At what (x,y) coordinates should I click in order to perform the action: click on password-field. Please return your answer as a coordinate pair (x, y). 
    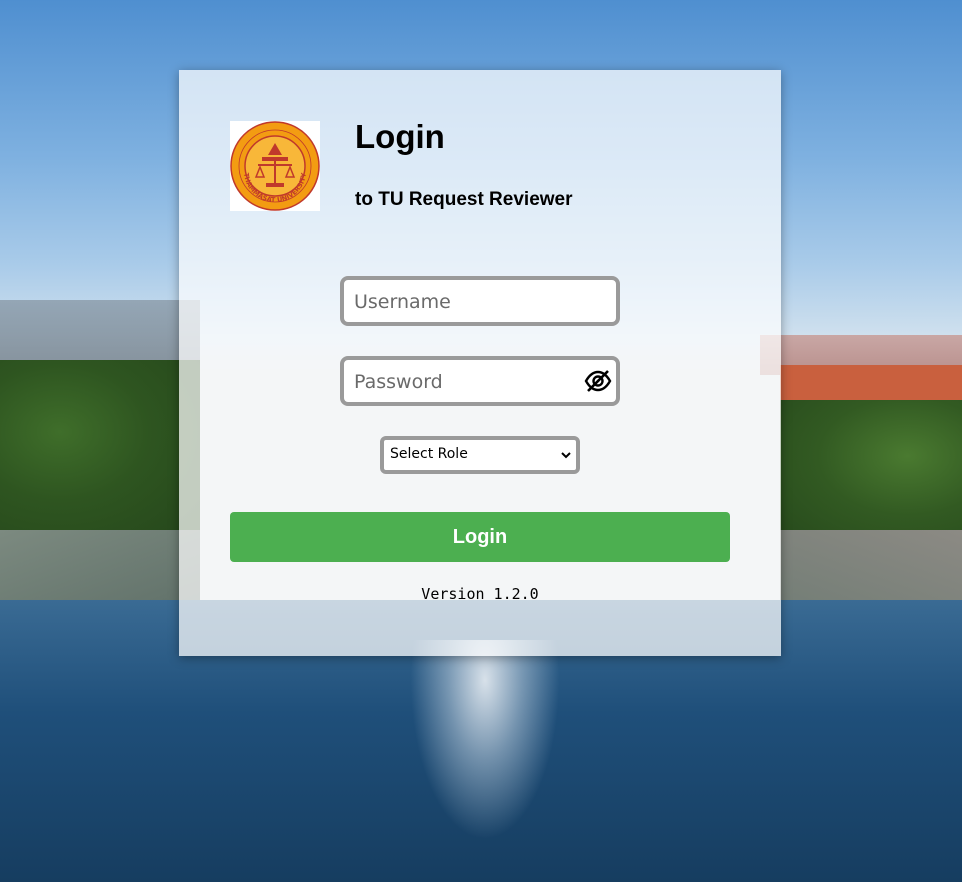
    Looking at the image, I should click on (480, 381).